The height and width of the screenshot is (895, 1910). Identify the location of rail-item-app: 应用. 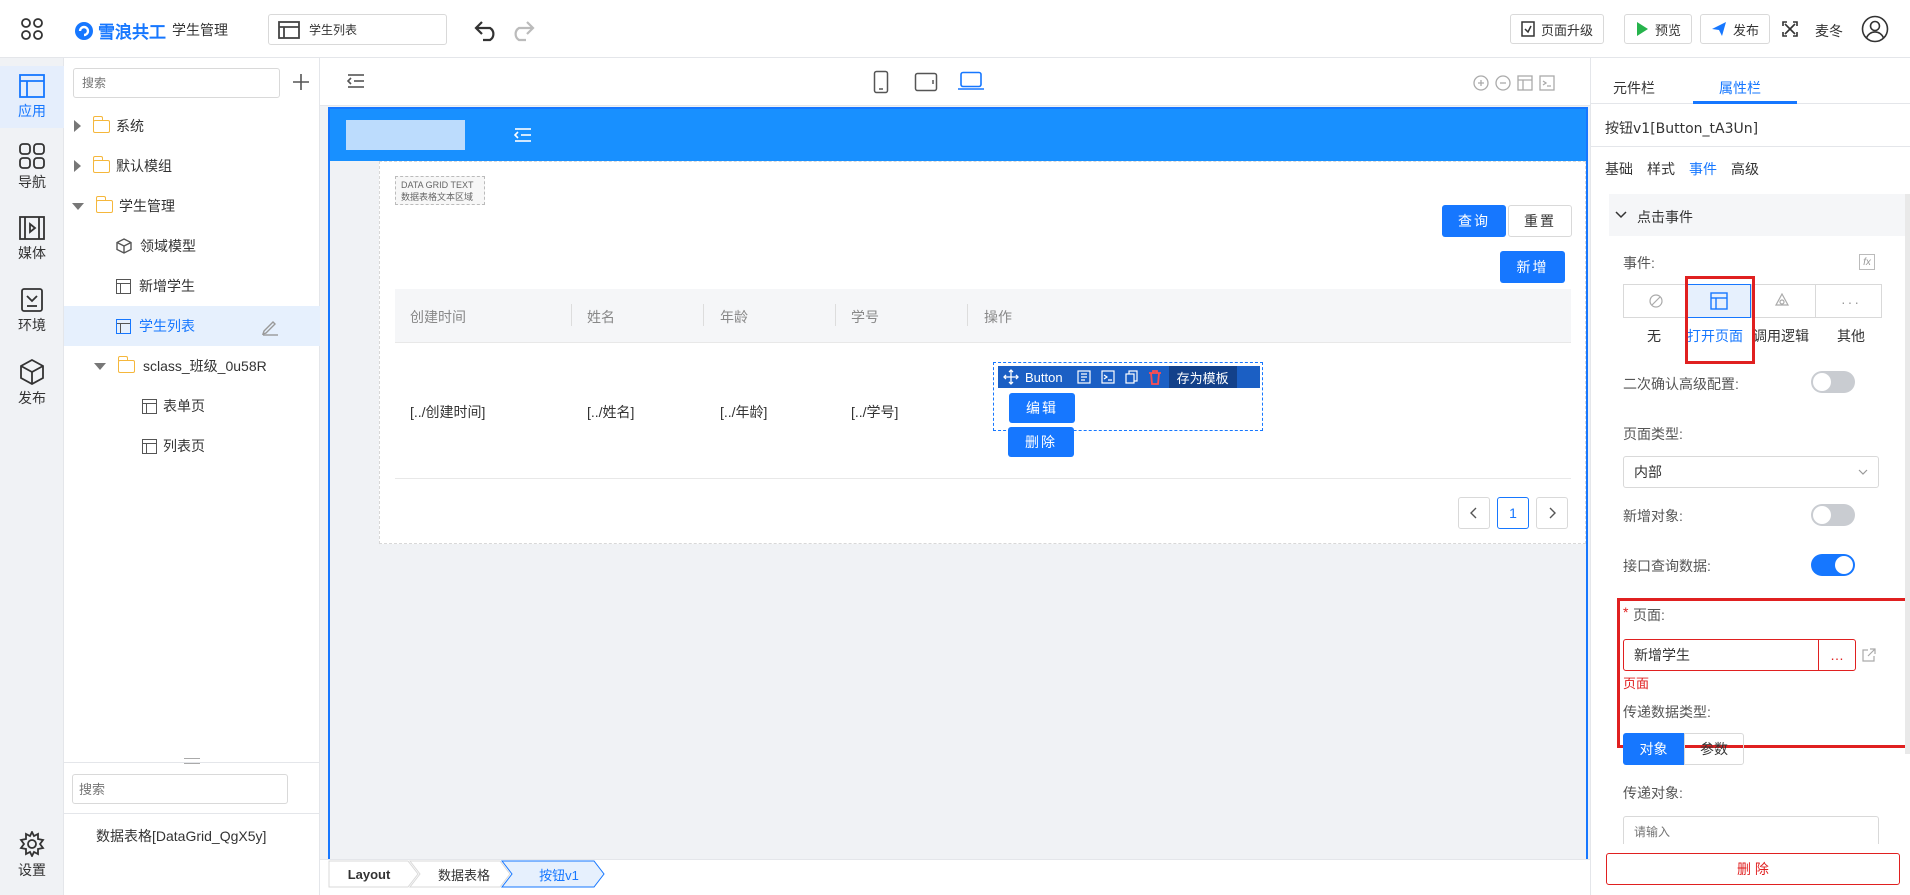
(32, 97).